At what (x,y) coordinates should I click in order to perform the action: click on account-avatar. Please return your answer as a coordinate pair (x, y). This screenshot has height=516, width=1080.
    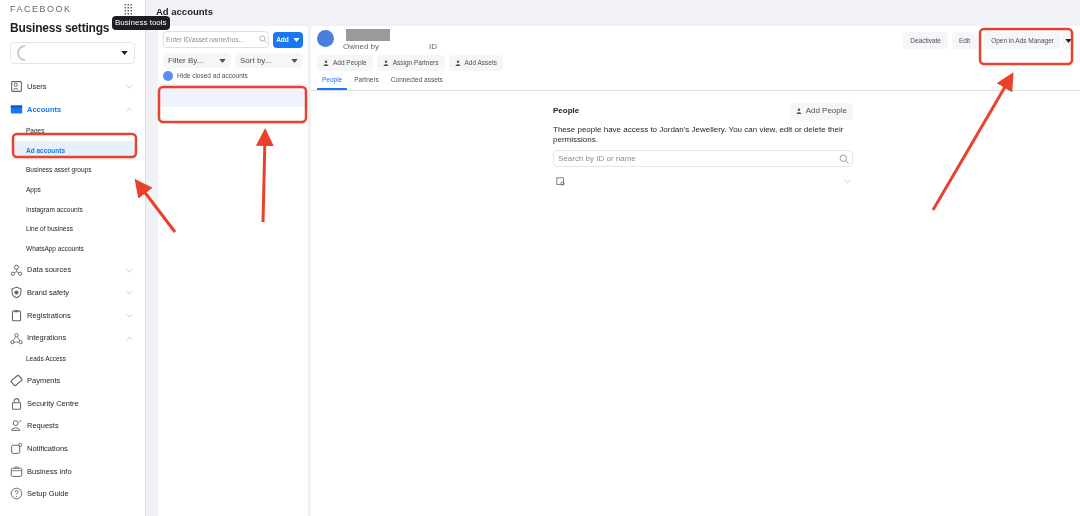
    Looking at the image, I should click on (325, 38).